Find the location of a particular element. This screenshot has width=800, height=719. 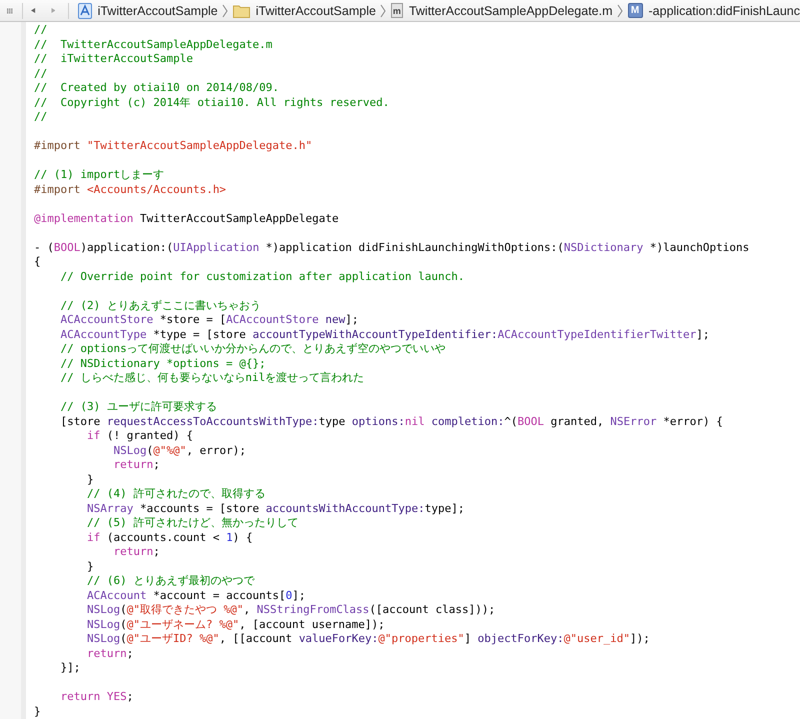

code-line: NSArray *accounts = [store accountsWithAccountType:type]; is located at coordinates (276, 509).